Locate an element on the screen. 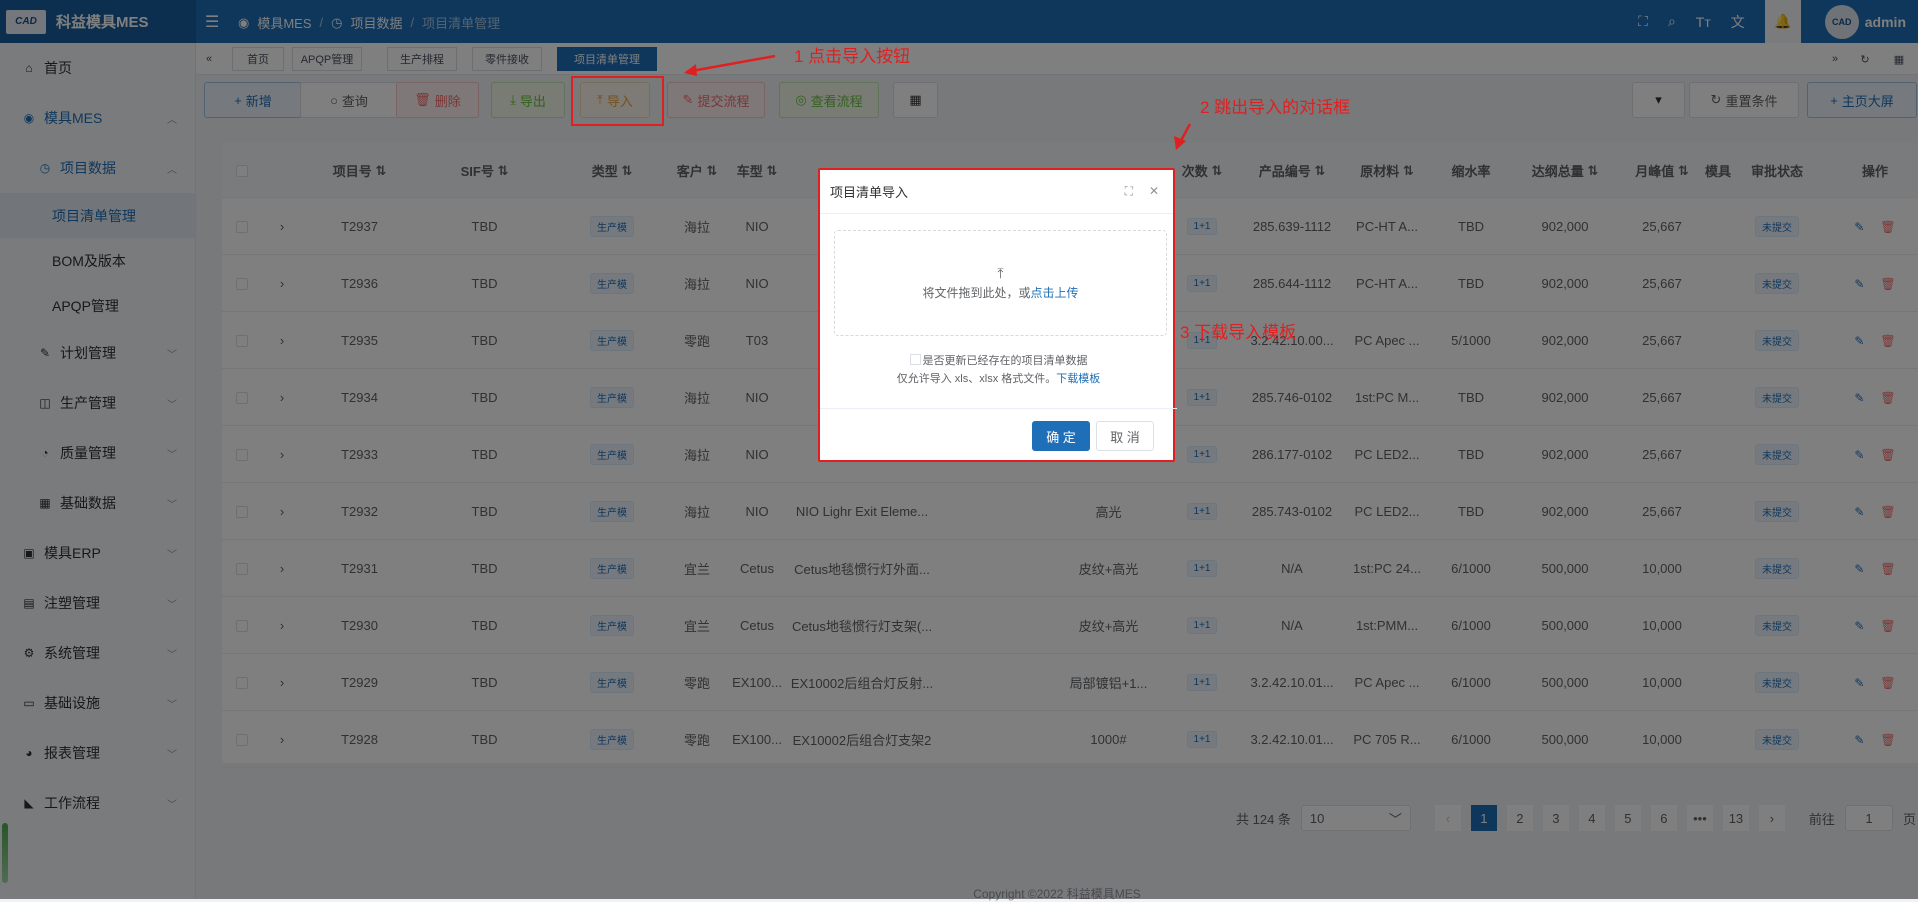 The image size is (1918, 902). upload-icon: ⤒ is located at coordinates (1000, 273).